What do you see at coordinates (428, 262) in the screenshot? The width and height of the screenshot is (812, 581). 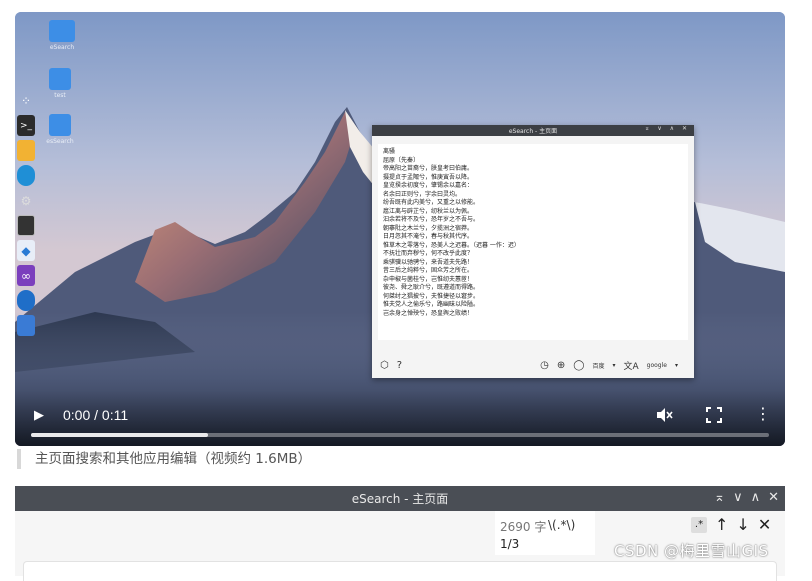 I see `text-line: 乘骐骥以驰骋兮，来吾道夫先路！` at bounding box center [428, 262].